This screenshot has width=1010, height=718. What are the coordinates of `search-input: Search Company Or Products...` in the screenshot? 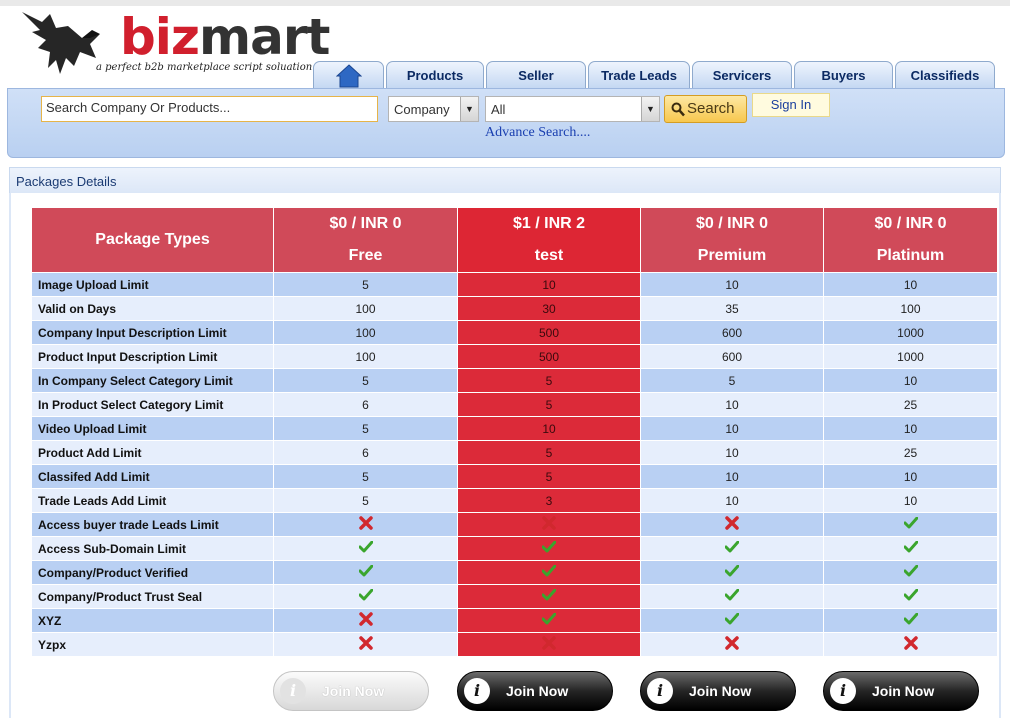 It's located at (209, 109).